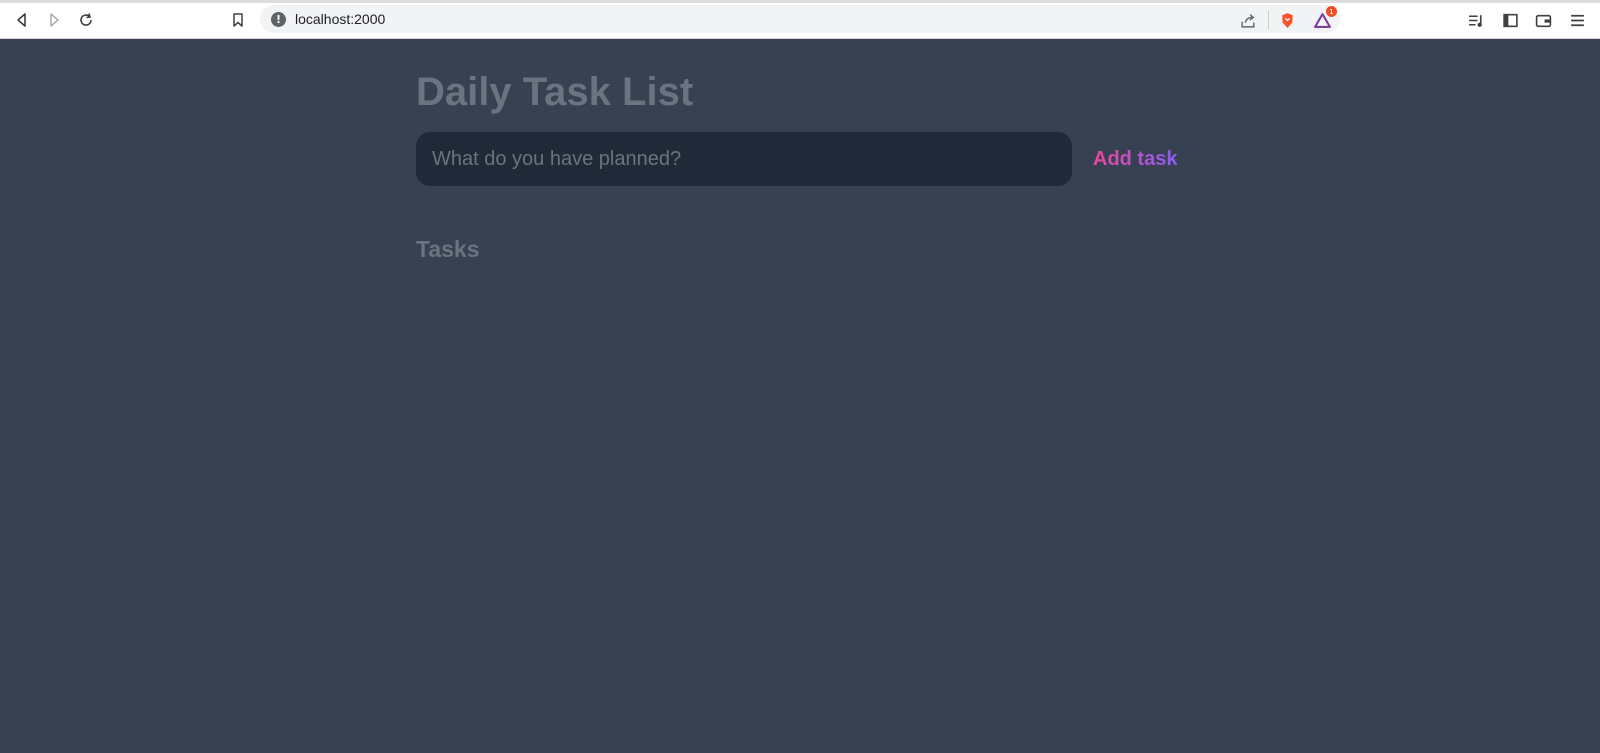 The image size is (1600, 753). I want to click on add-task-button: Add task, so click(1135, 159).